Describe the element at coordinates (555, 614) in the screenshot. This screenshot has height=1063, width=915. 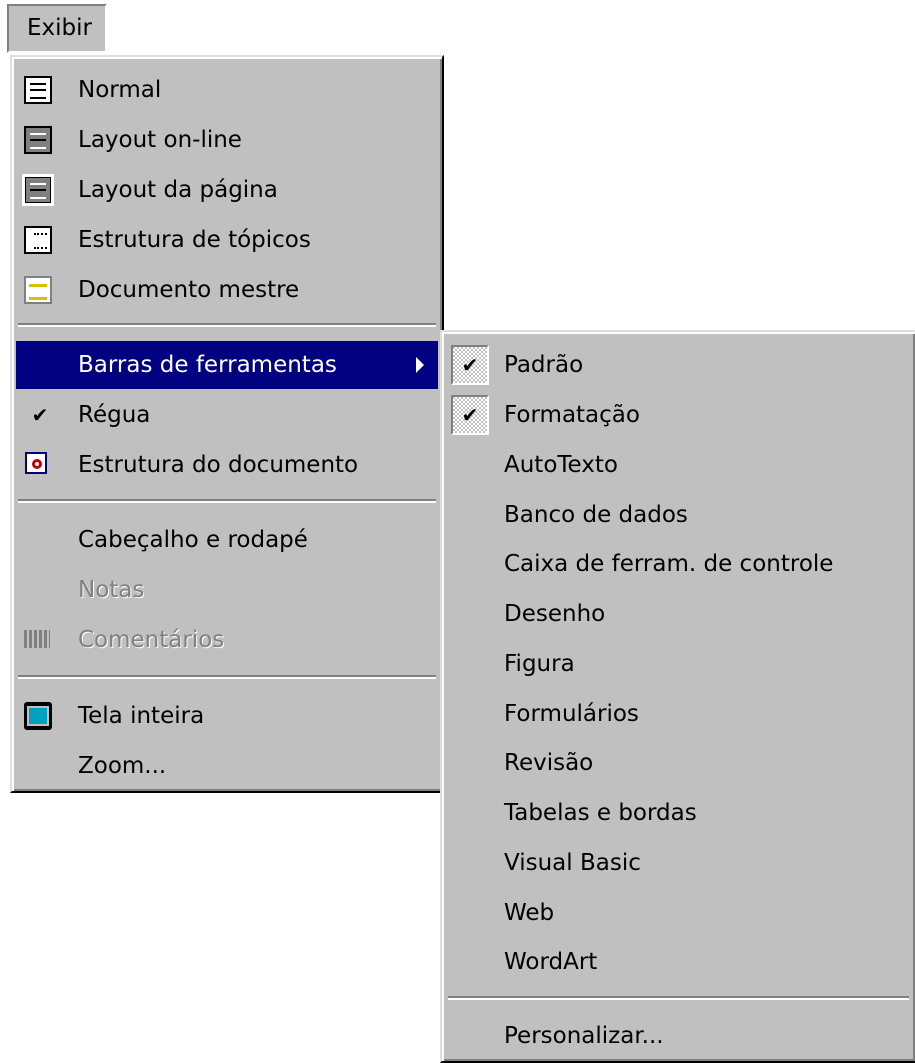
I see `submenu-item-desenho-label: Desenho` at that location.